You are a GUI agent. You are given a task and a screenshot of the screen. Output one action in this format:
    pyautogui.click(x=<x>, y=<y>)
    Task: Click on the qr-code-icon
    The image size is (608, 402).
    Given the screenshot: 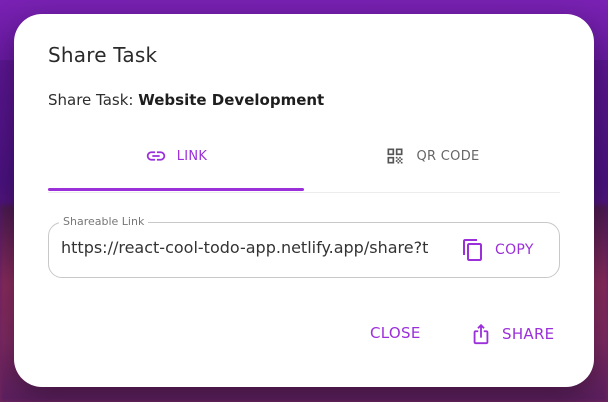 What is the action you would take?
    pyautogui.click(x=395, y=156)
    